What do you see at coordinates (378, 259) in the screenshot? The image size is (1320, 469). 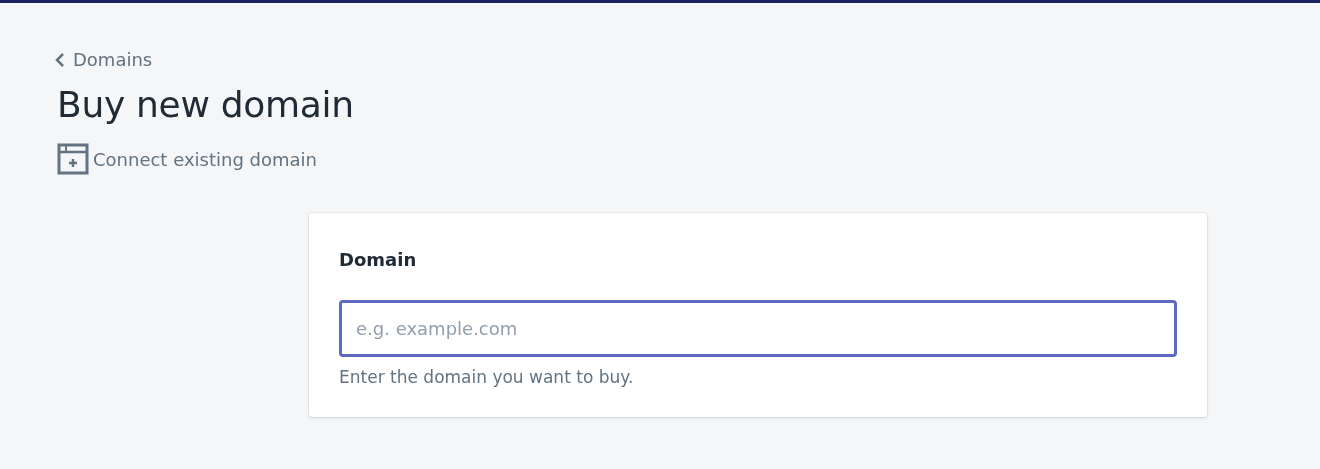 I see `card-heading: Domain` at bounding box center [378, 259].